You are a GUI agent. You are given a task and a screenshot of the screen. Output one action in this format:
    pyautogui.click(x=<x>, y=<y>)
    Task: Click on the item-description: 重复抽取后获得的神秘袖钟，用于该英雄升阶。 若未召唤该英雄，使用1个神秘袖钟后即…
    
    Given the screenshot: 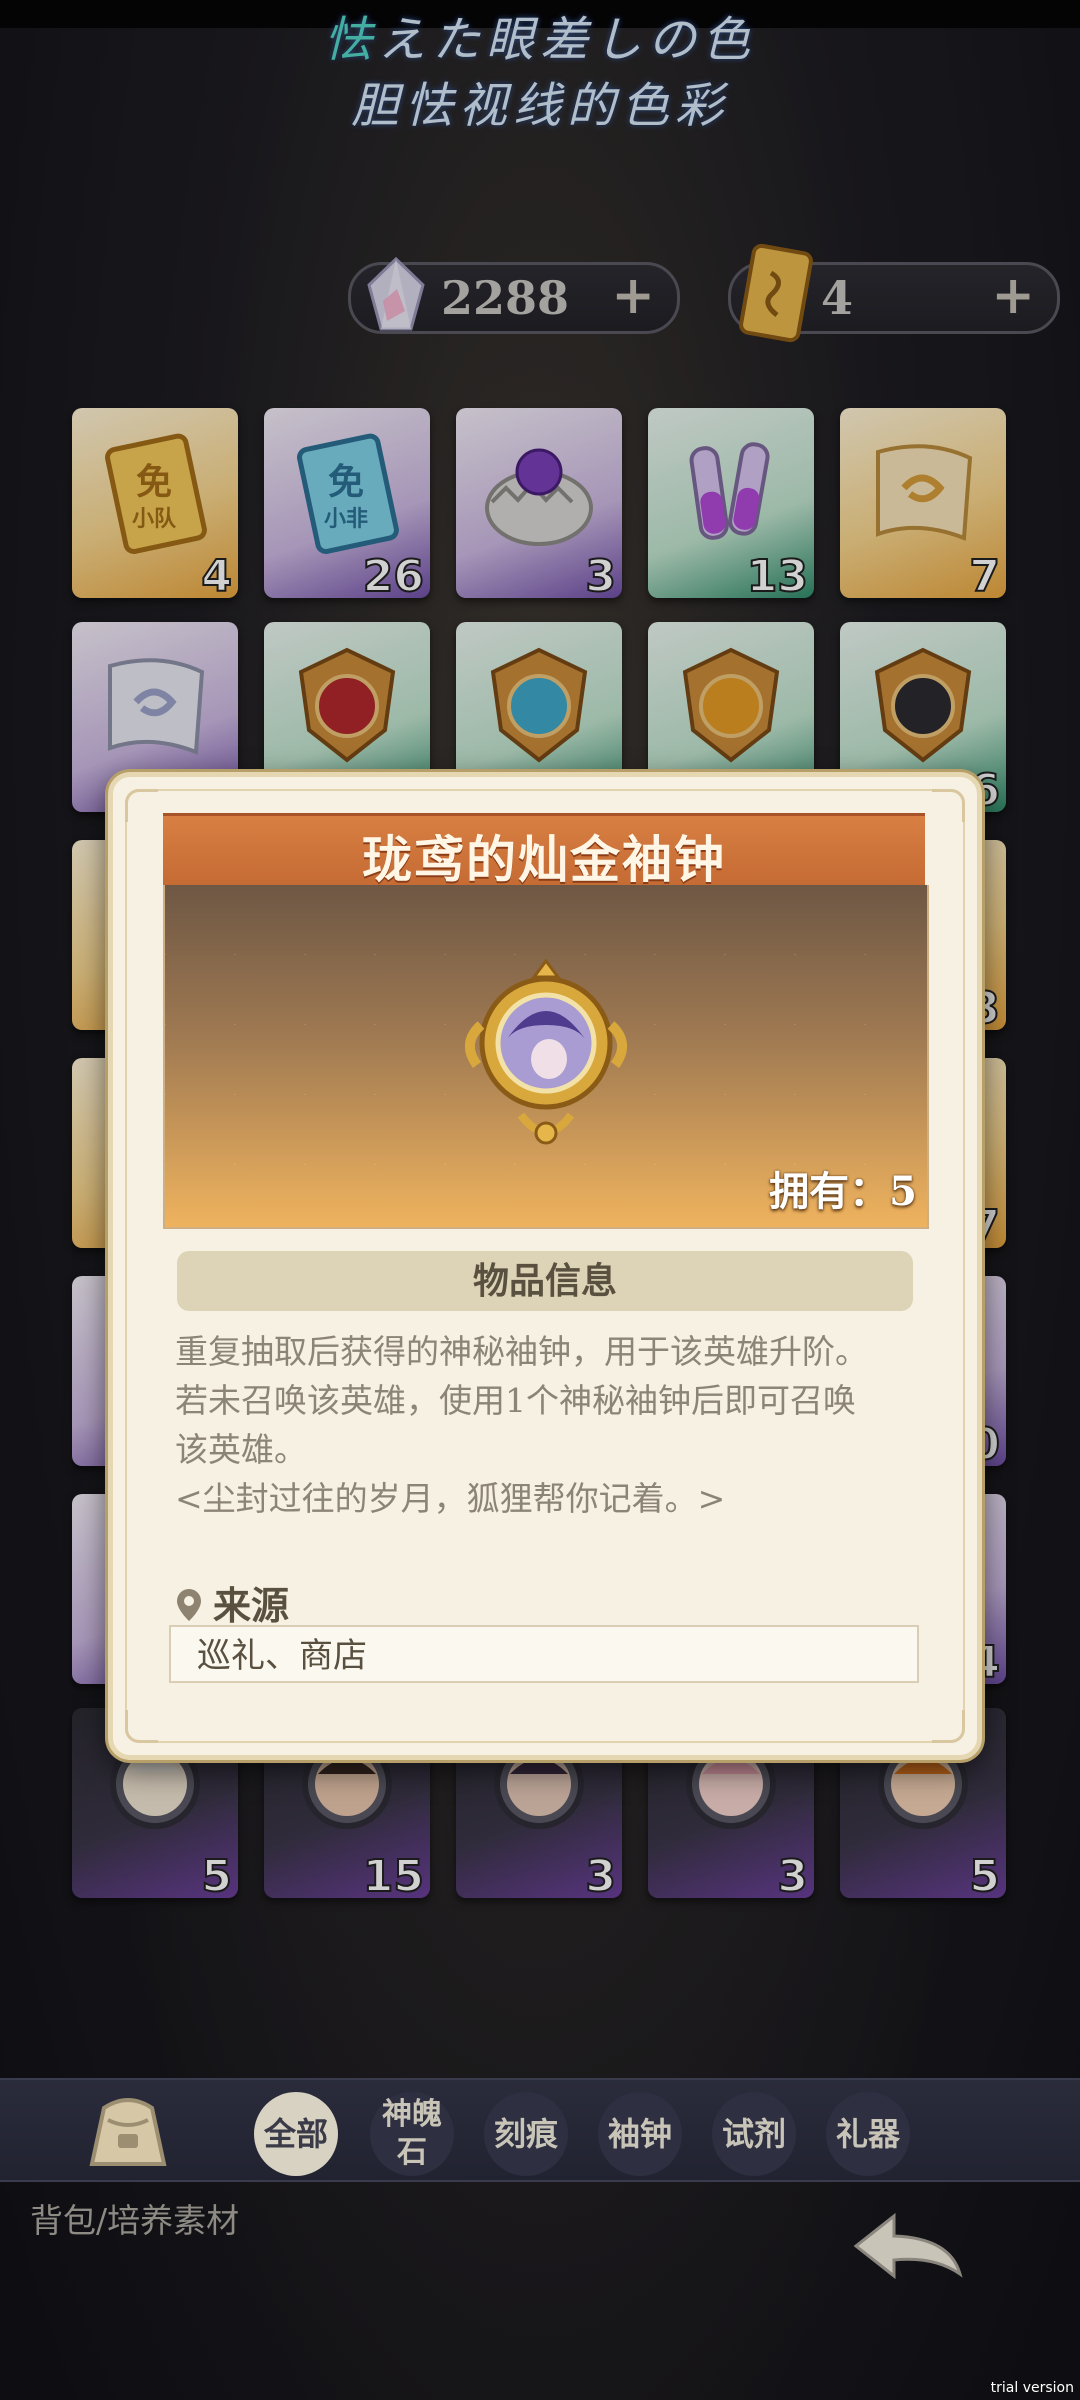 What is the action you would take?
    pyautogui.click(x=555, y=1425)
    